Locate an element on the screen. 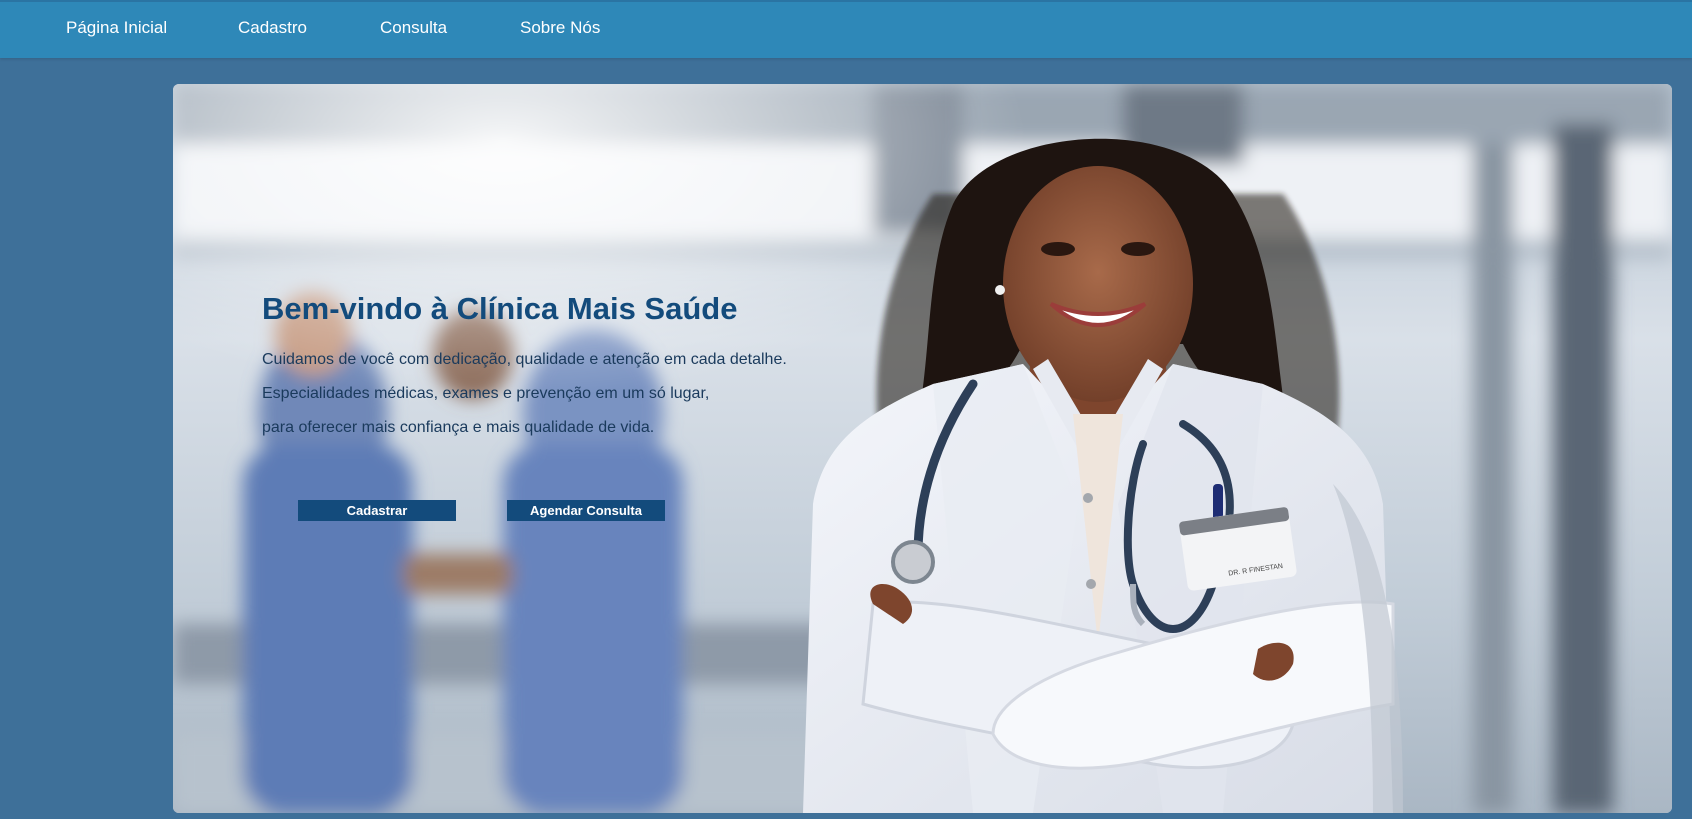 Image resolution: width=1692 pixels, height=819 pixels. nav-link-consultation: Consulta is located at coordinates (413, 28).